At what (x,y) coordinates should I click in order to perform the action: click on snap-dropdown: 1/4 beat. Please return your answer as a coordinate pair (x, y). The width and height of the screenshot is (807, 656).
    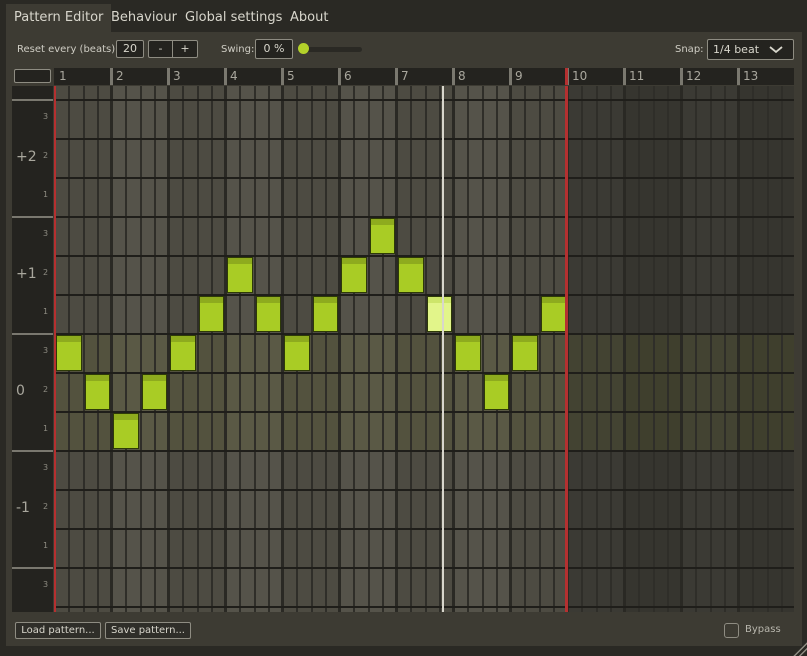
    Looking at the image, I should click on (750, 49).